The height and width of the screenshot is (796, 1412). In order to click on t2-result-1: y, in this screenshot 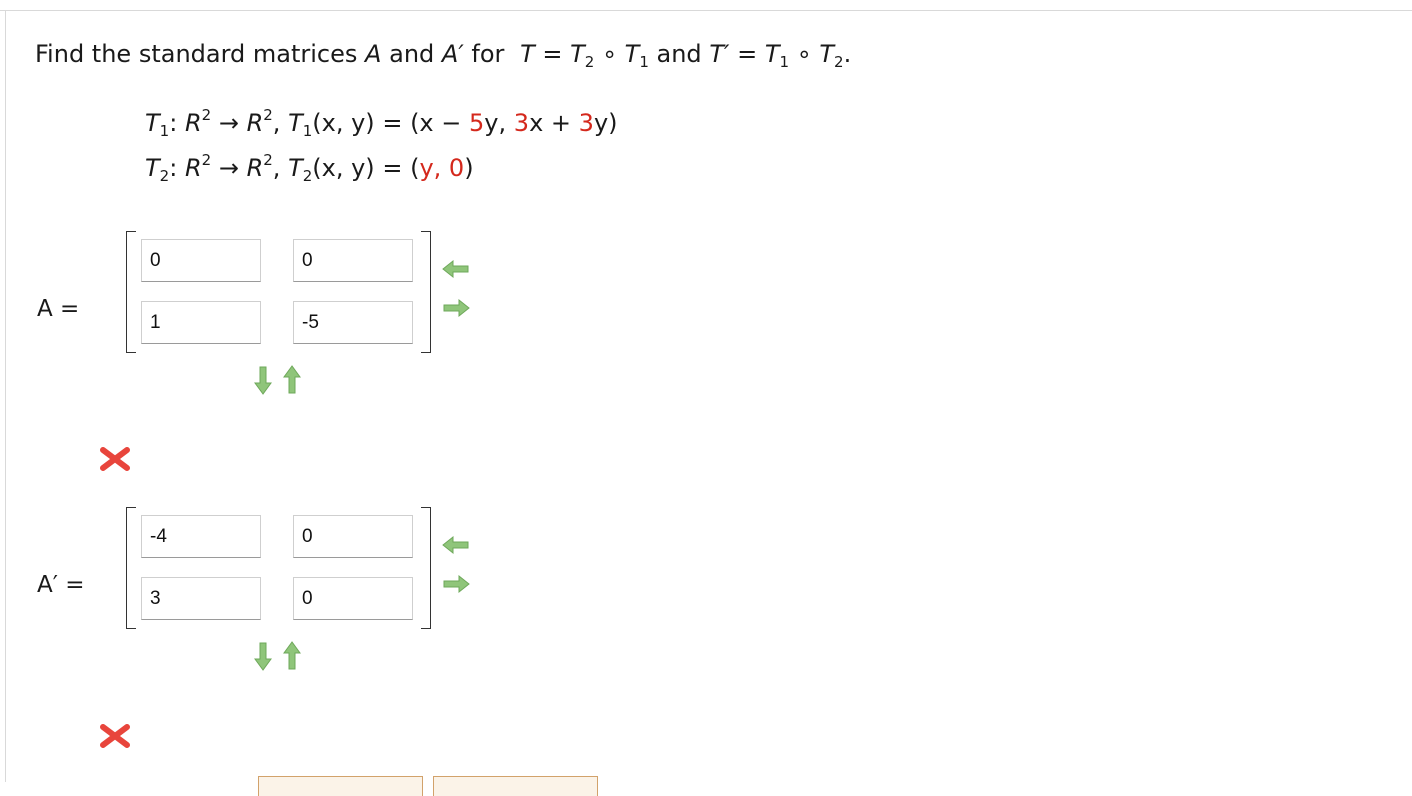, I will do `click(430, 168)`.